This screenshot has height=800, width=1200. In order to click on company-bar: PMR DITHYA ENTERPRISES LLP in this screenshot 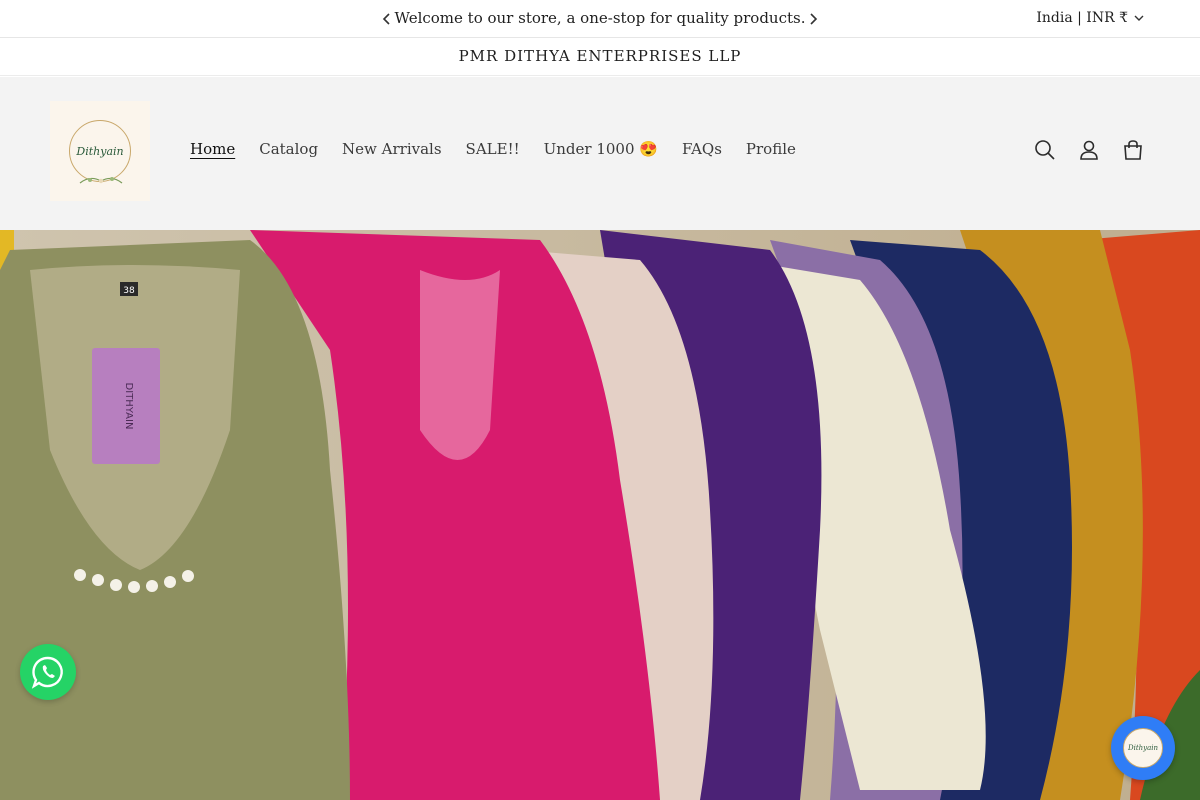, I will do `click(600, 57)`.